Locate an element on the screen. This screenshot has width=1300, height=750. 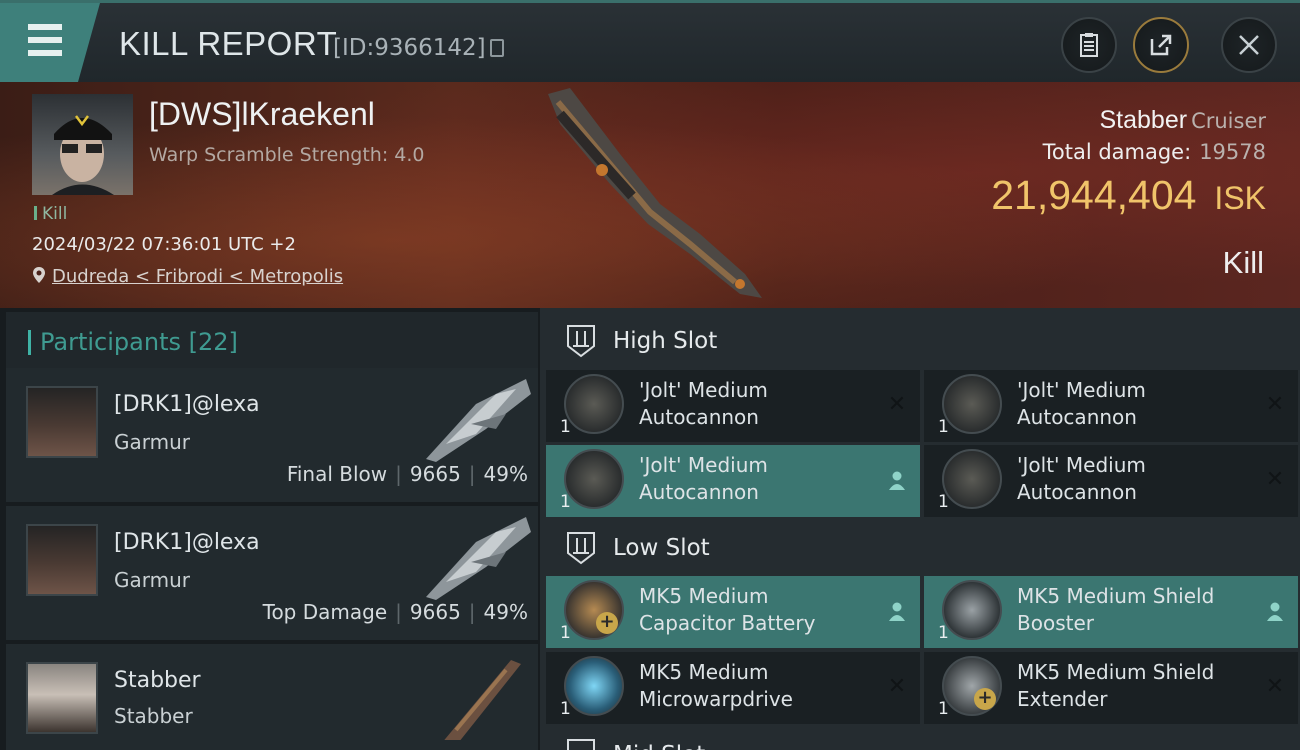
participant-name: Stabber is located at coordinates (157, 680).